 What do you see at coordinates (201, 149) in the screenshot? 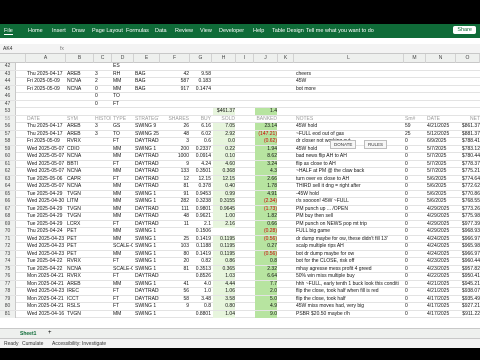
I see `cell-so: 0.2337` at bounding box center [201, 149].